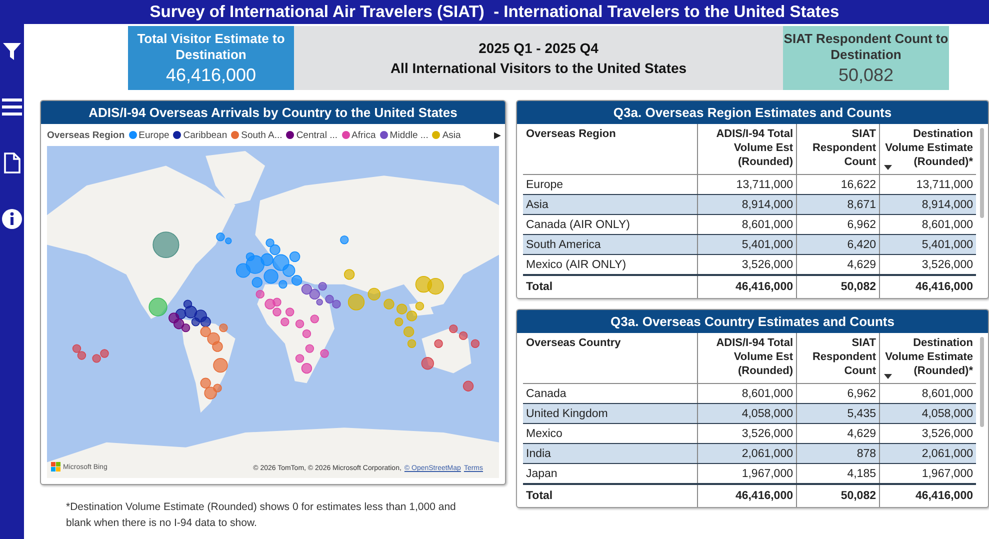 The height and width of the screenshot is (539, 989). I want to click on kpi-value: 46,416,000, so click(211, 75).